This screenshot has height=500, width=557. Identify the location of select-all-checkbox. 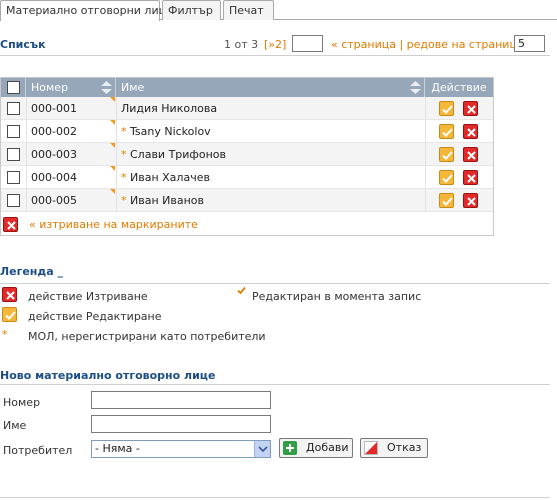
(13, 87).